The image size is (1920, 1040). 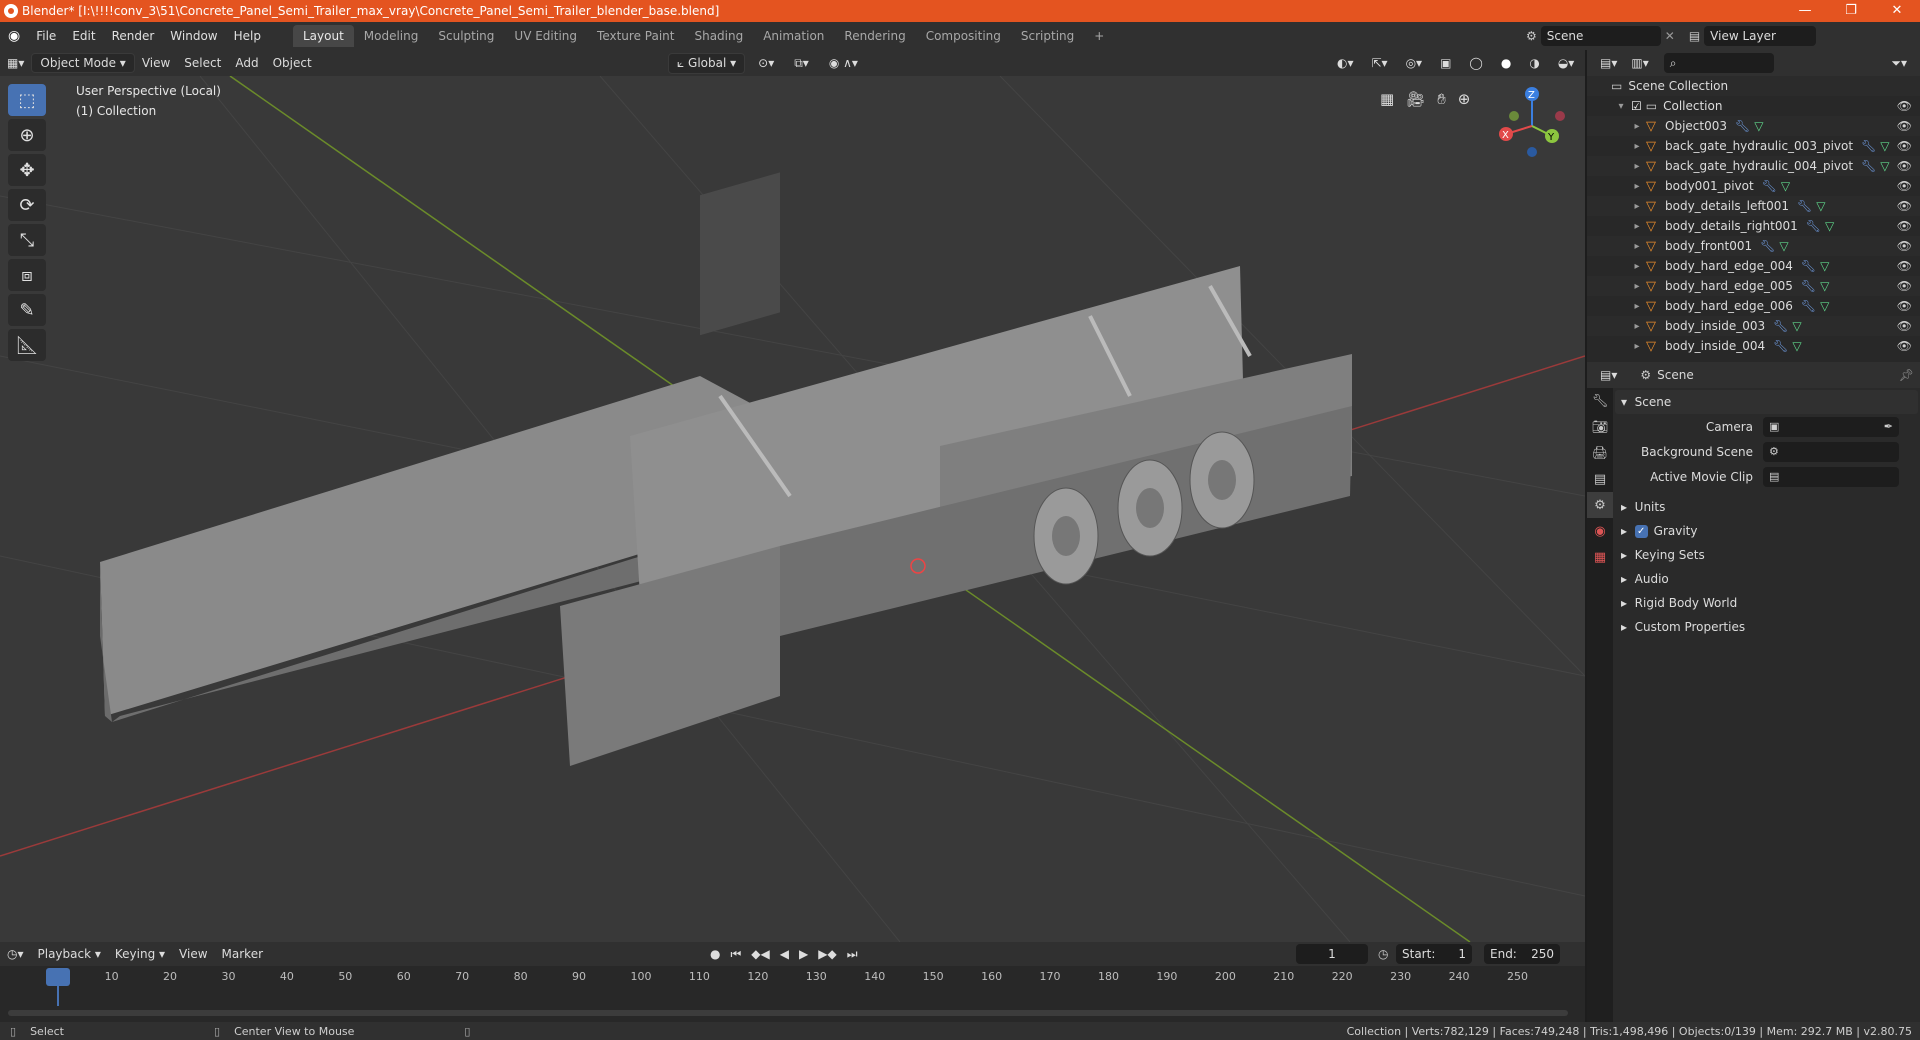 I want to click on view-layer-selector: View Layer, so click(x=1760, y=36).